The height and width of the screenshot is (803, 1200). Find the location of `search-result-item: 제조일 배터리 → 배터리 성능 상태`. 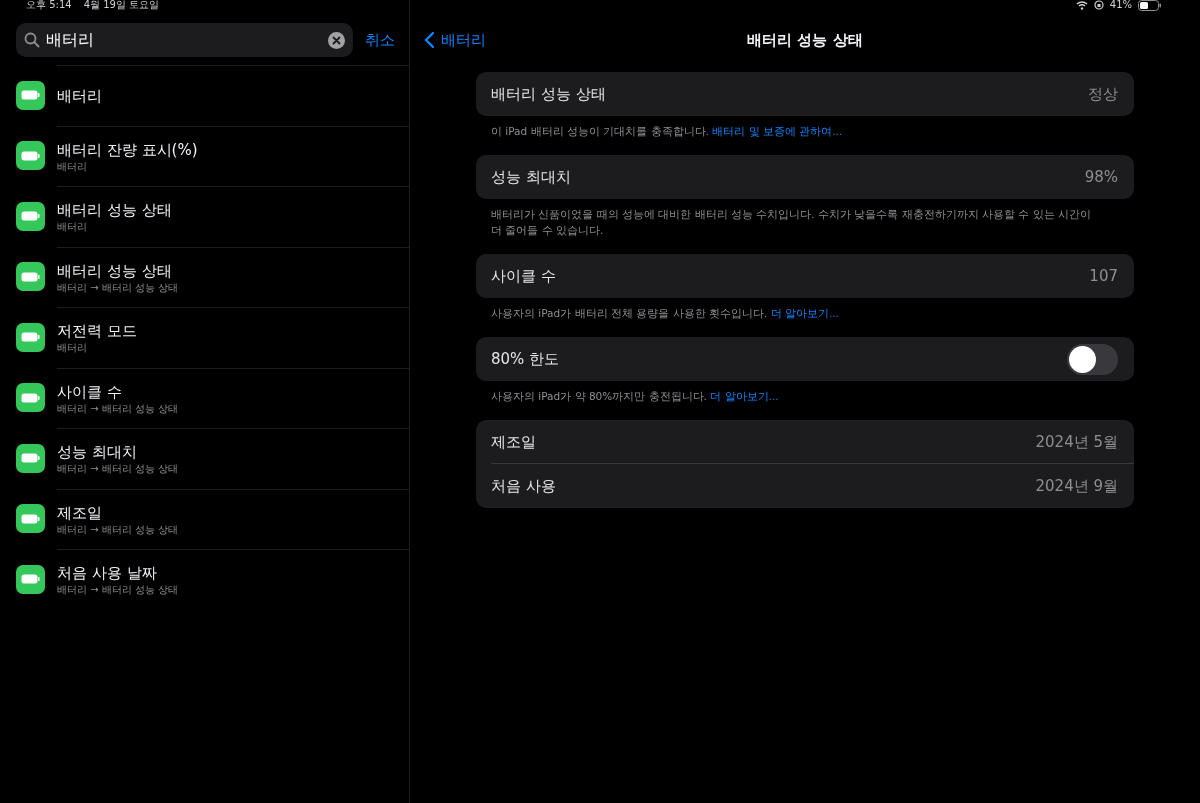

search-result-item: 제조일 배터리 → 배터리 성능 상태 is located at coordinates (233, 518).